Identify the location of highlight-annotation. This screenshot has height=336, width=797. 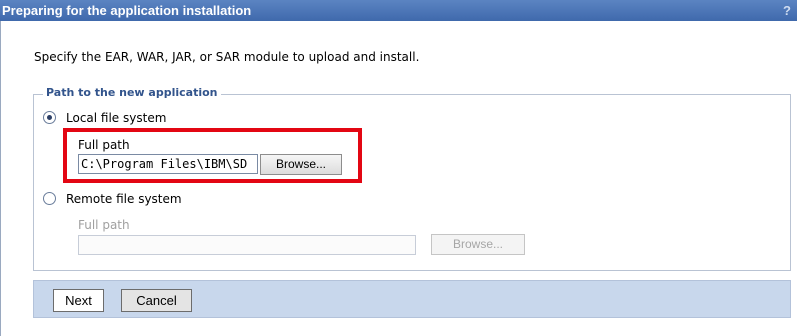
(212, 155).